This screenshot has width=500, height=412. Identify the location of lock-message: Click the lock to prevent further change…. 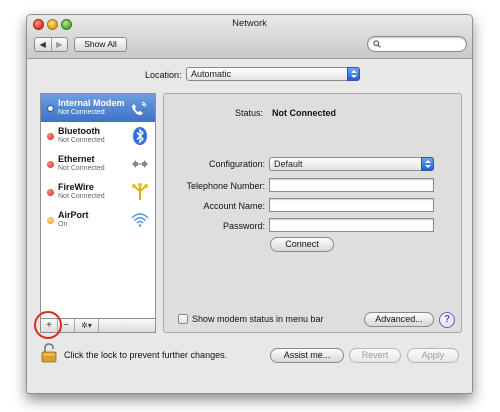
(146, 355).